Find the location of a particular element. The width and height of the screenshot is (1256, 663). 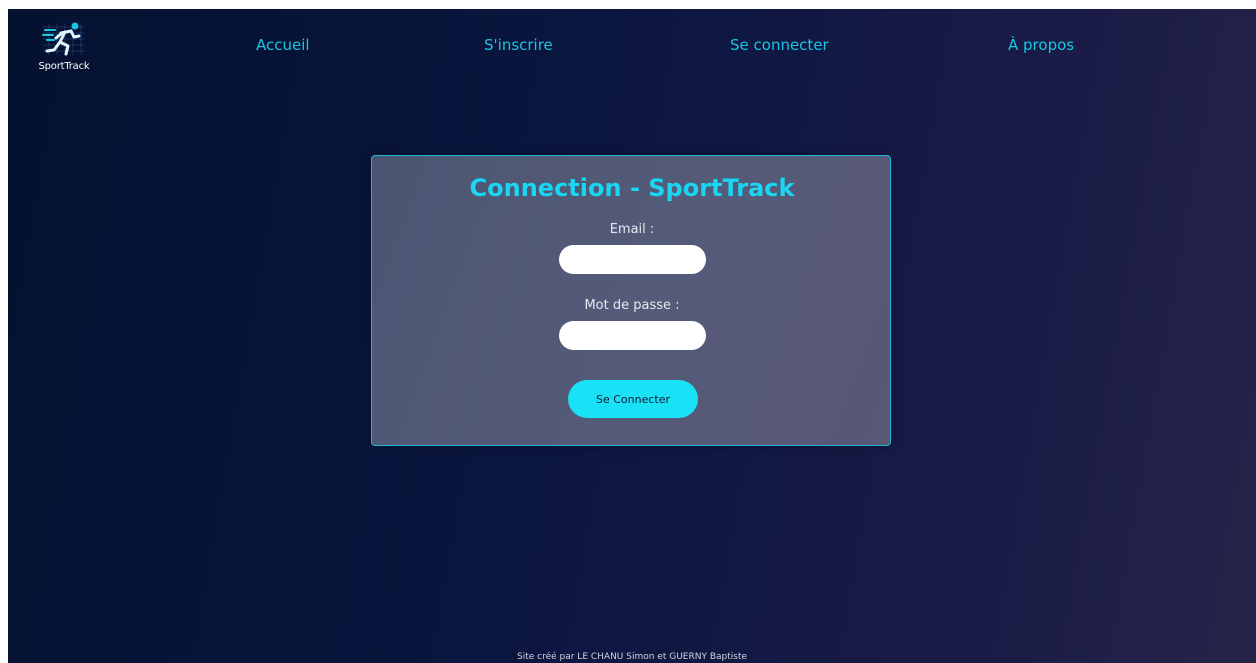

nav-link-a-propos: À propos is located at coordinates (1041, 45).